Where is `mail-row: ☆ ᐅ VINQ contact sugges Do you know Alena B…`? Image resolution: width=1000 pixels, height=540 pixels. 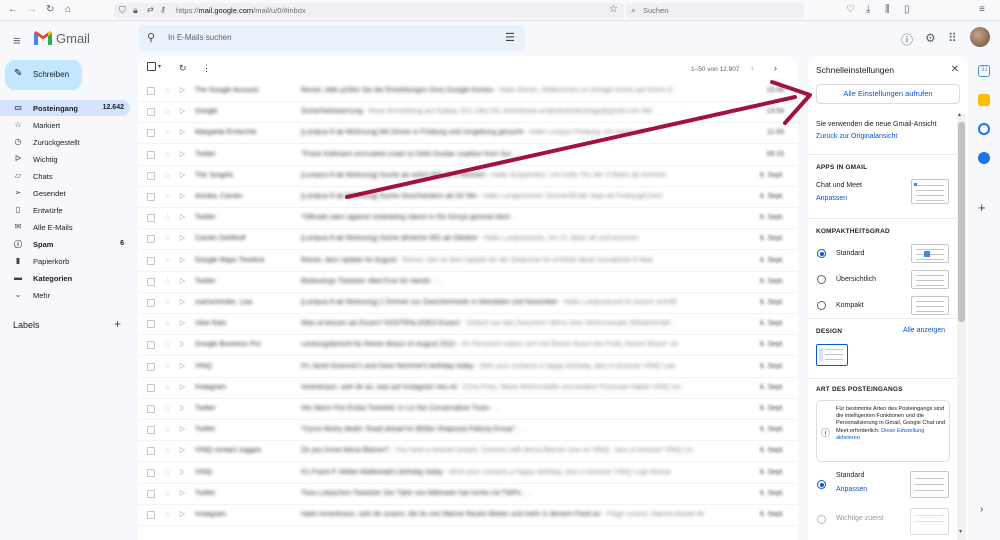
mail-row: ☆ ᐅ VINQ contact sugges Do you know Alena B… is located at coordinates (468, 452).